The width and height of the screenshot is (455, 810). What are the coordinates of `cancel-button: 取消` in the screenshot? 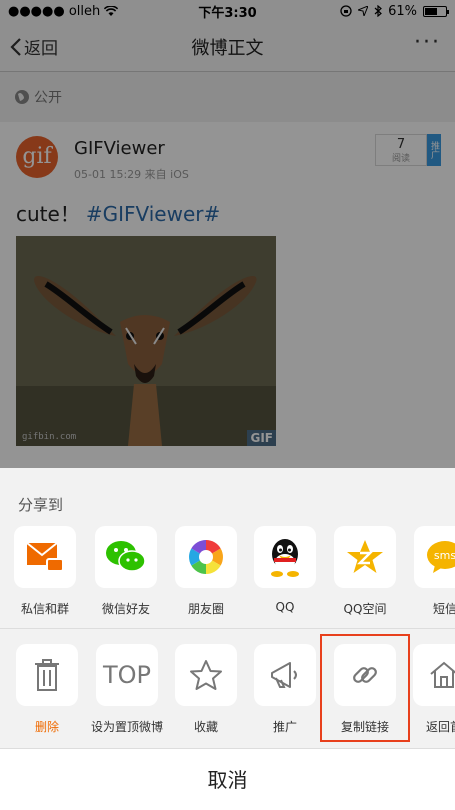 It's located at (227, 779).